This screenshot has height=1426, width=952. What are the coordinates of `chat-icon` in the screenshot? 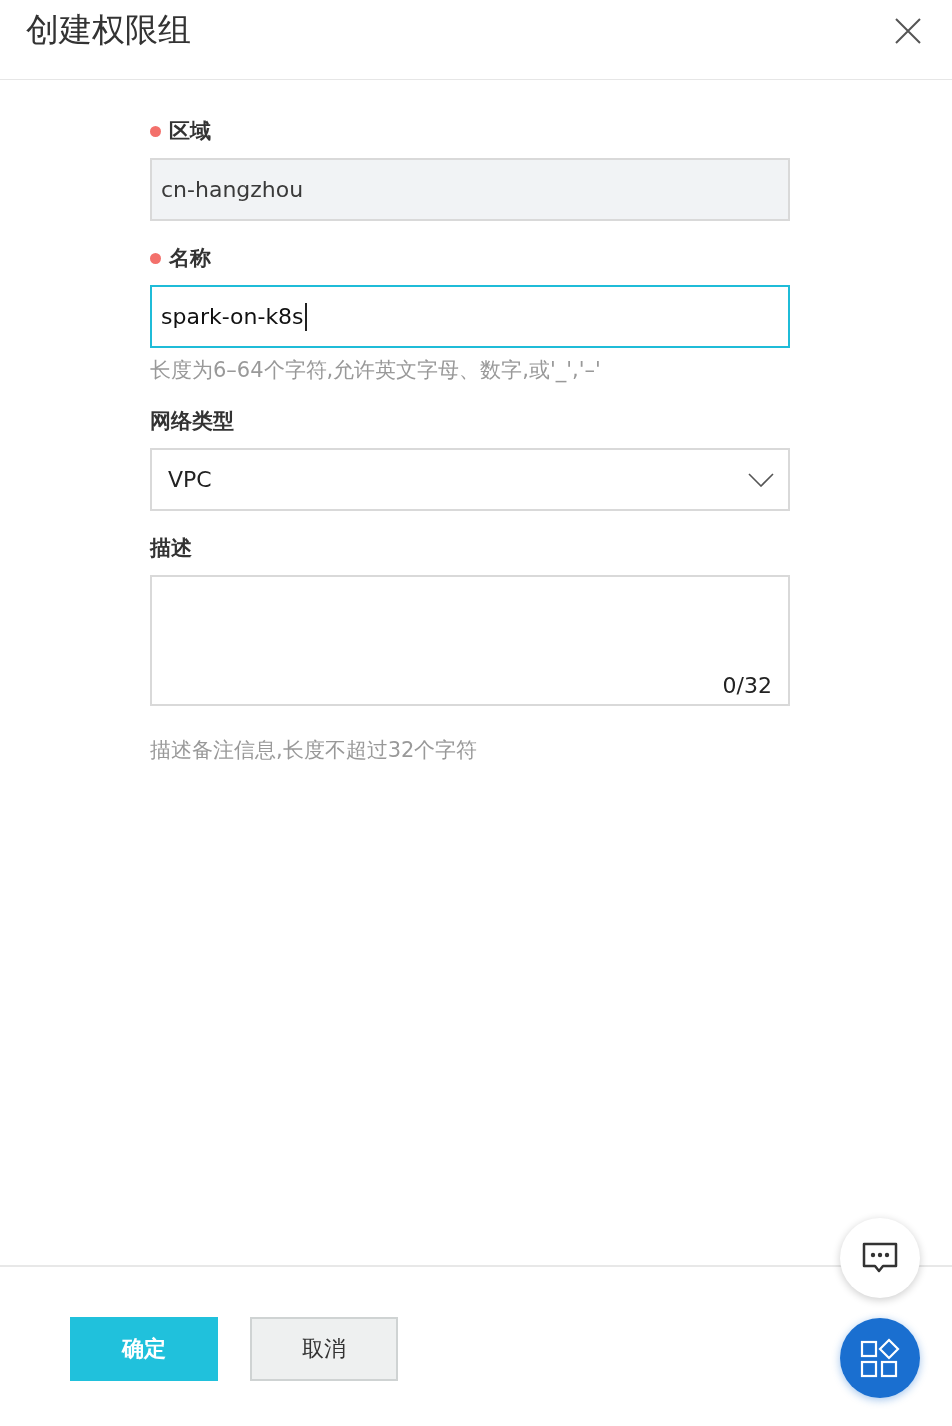 It's located at (880, 1258).